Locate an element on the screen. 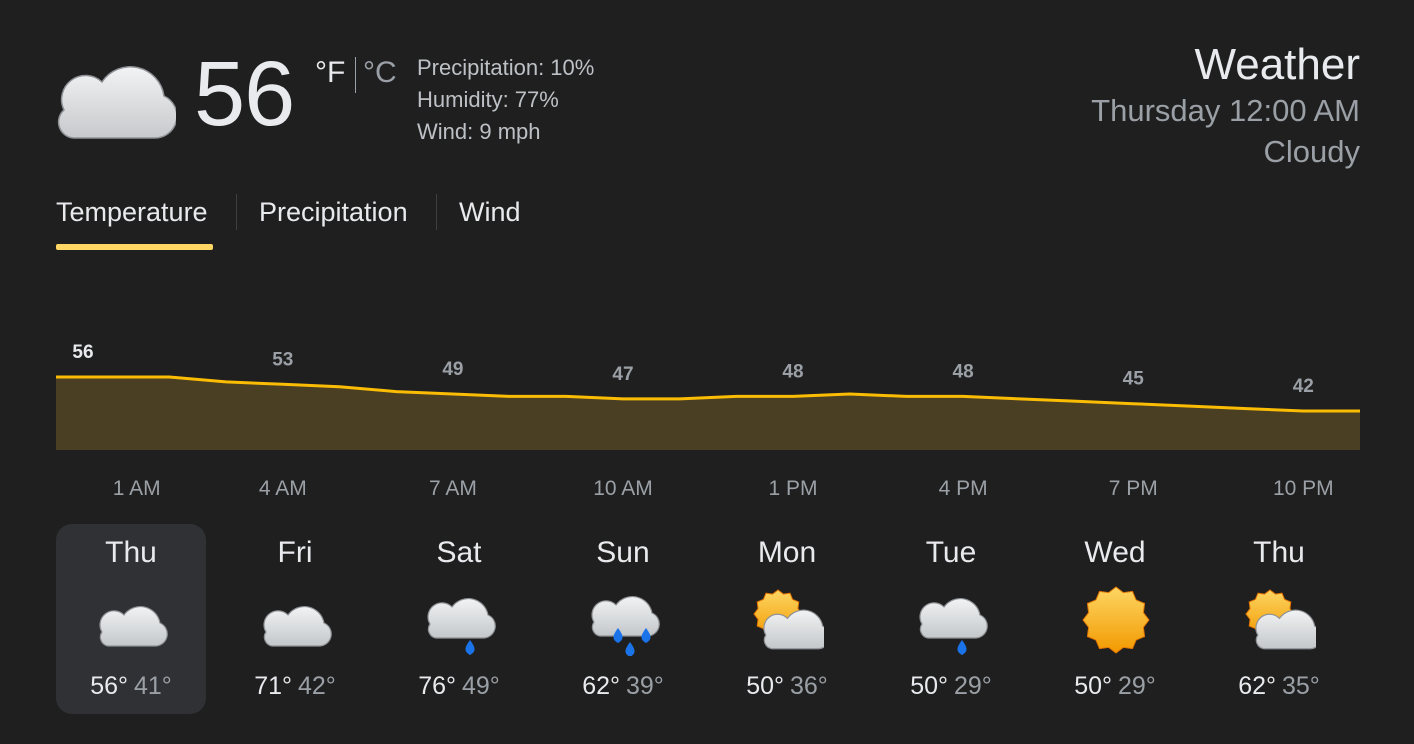 This screenshot has width=1414, height=744. chart-x-tick-label: 7 AM is located at coordinates (453, 488).